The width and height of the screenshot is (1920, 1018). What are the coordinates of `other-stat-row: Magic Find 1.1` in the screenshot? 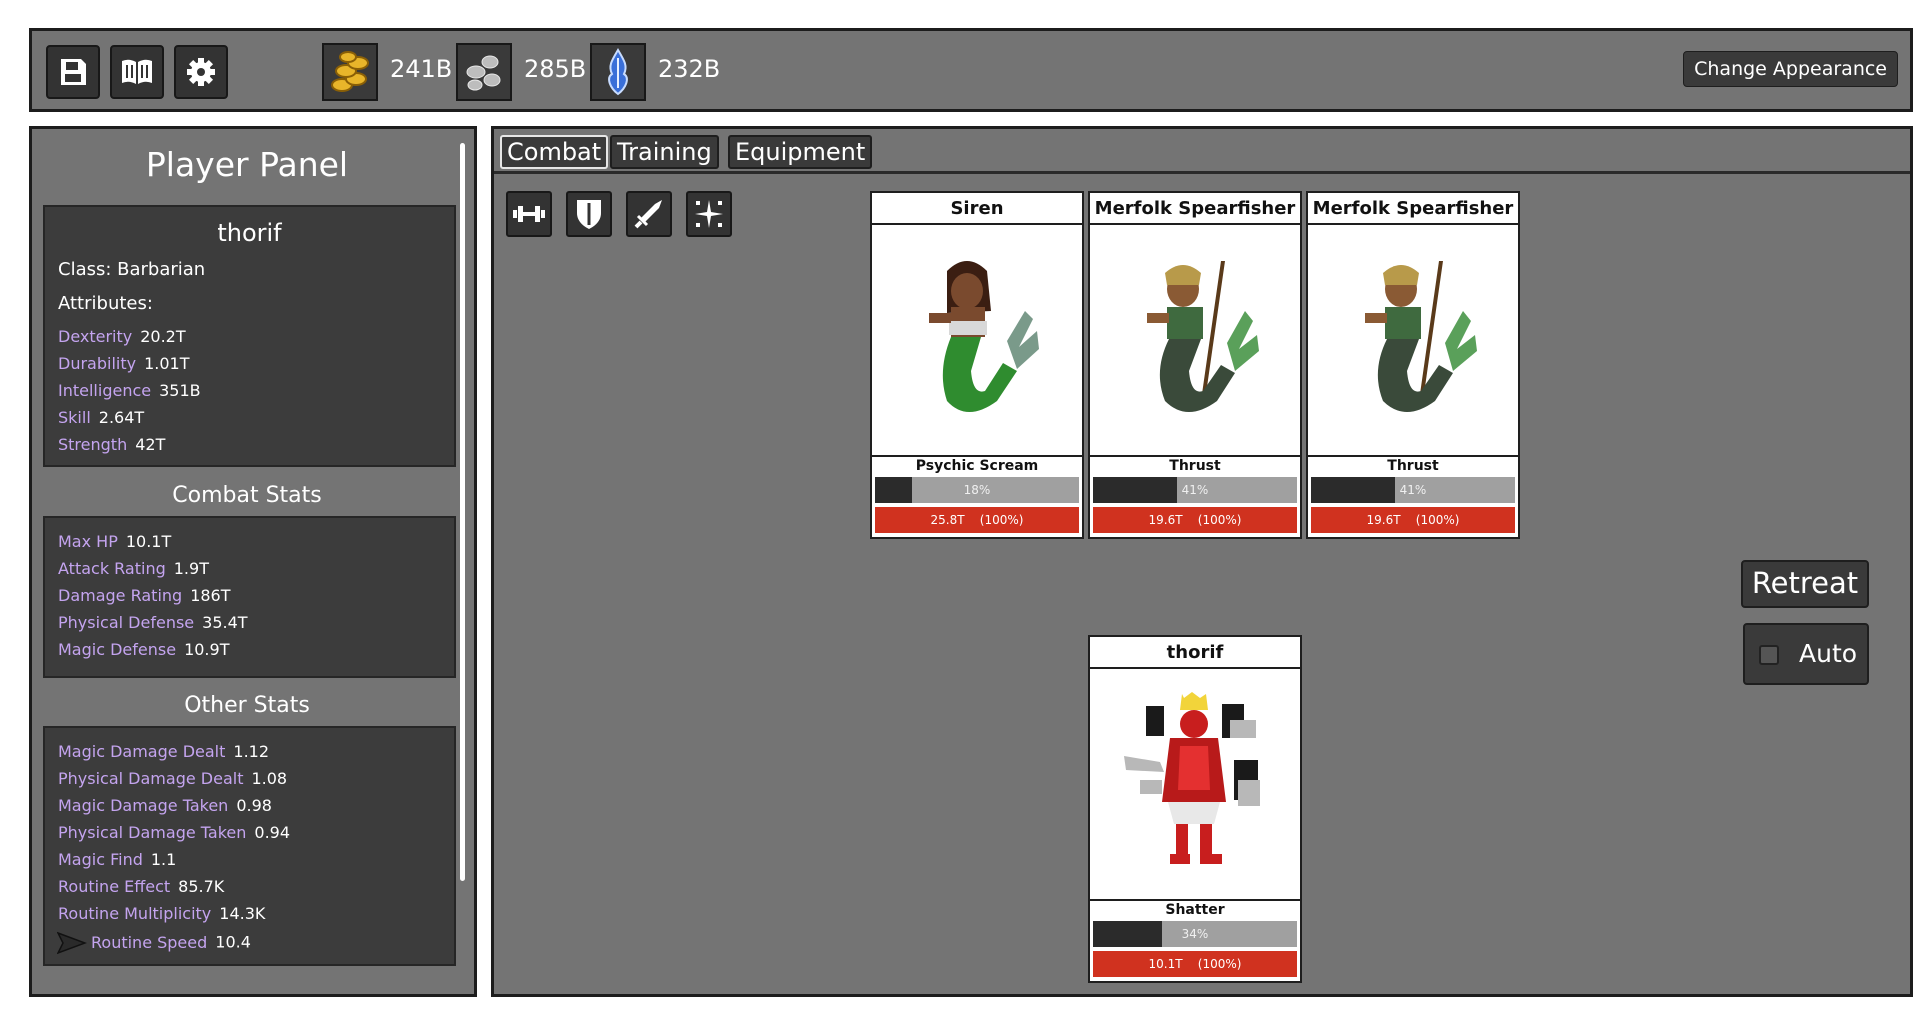 It's located at (117, 859).